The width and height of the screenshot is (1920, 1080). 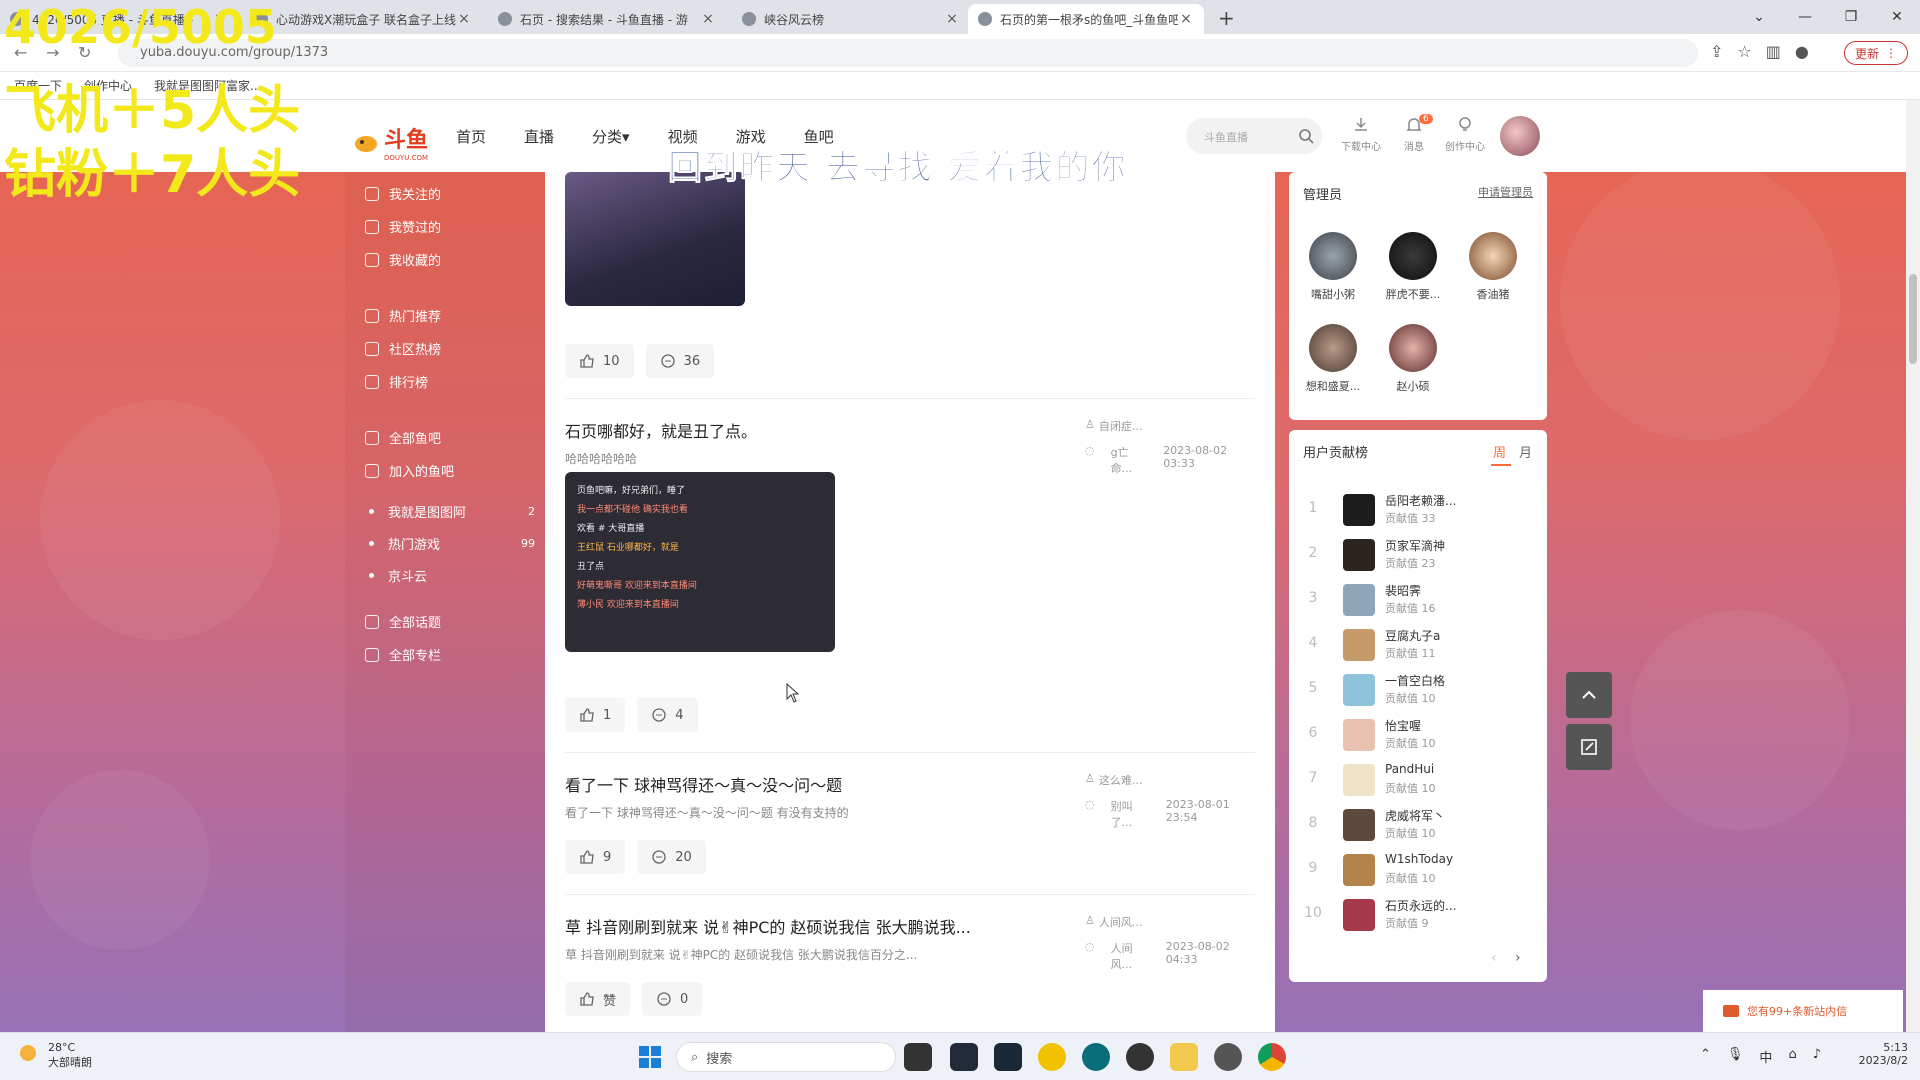 What do you see at coordinates (1817, 1056) in the screenshot?
I see `volume-icon: ♪` at bounding box center [1817, 1056].